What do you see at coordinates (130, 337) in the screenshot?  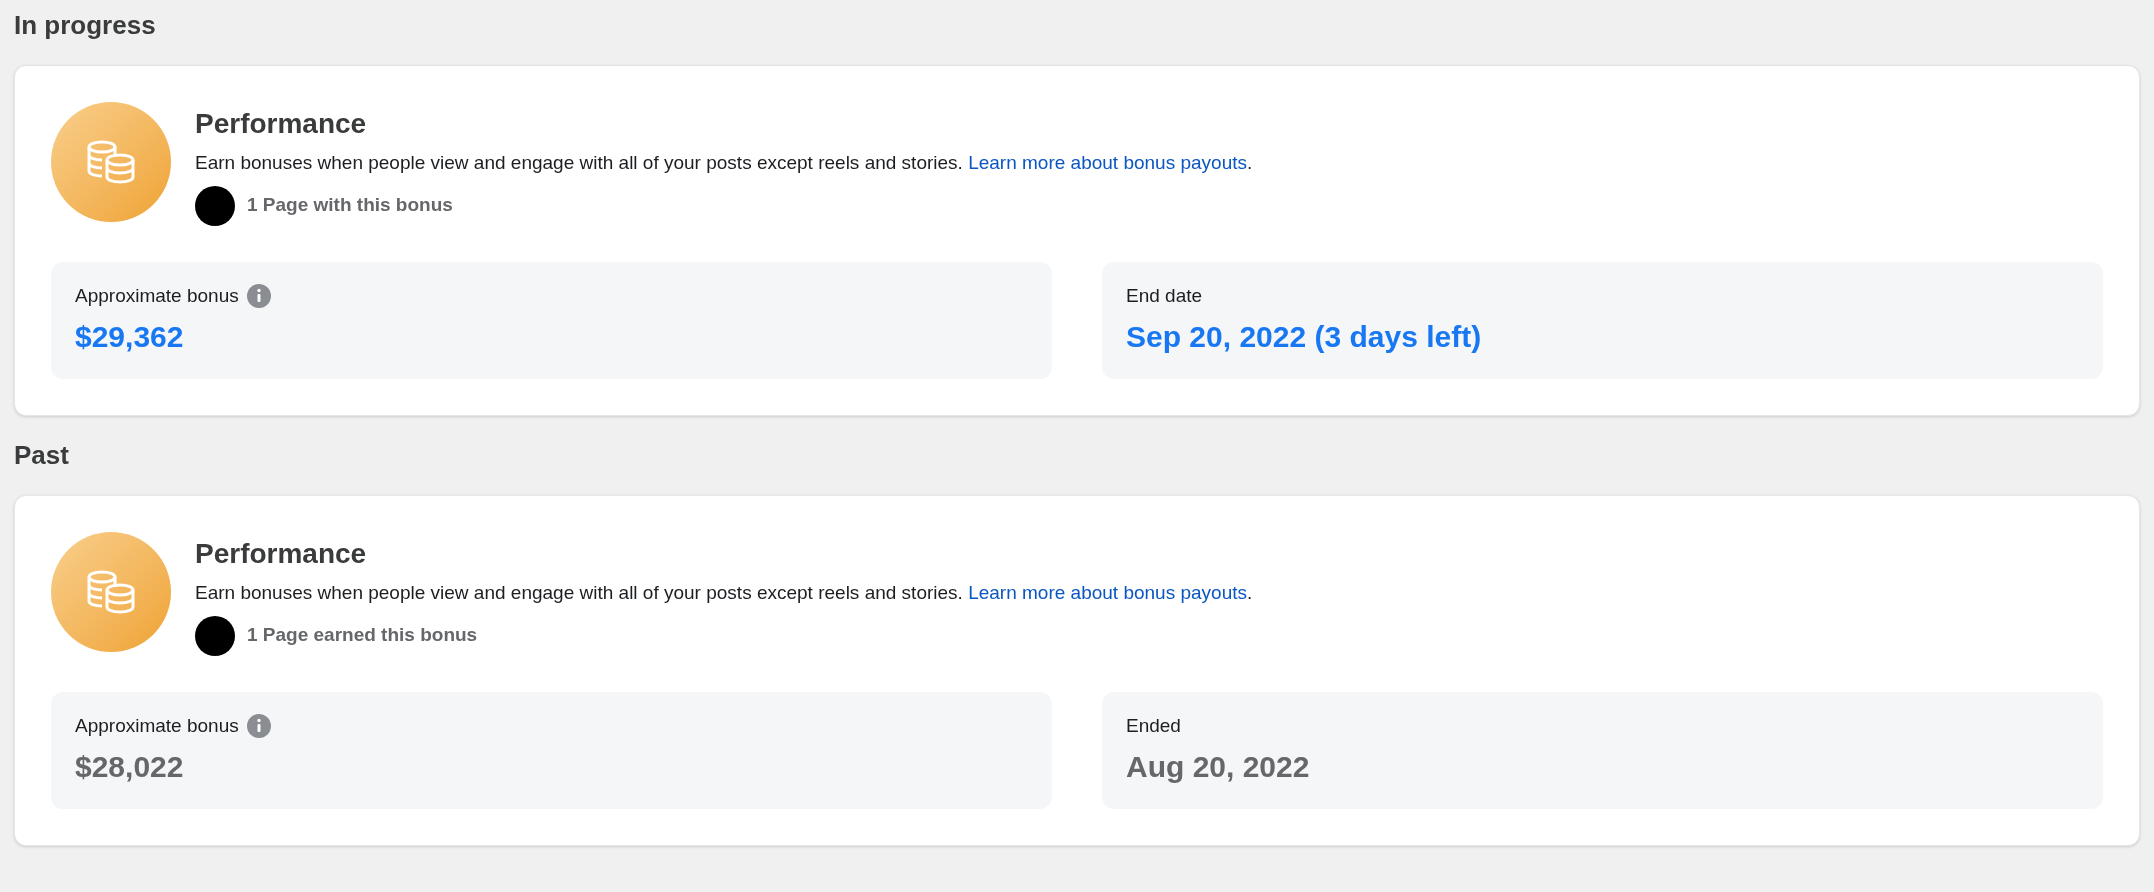 I see `stat-value: $29,362` at bounding box center [130, 337].